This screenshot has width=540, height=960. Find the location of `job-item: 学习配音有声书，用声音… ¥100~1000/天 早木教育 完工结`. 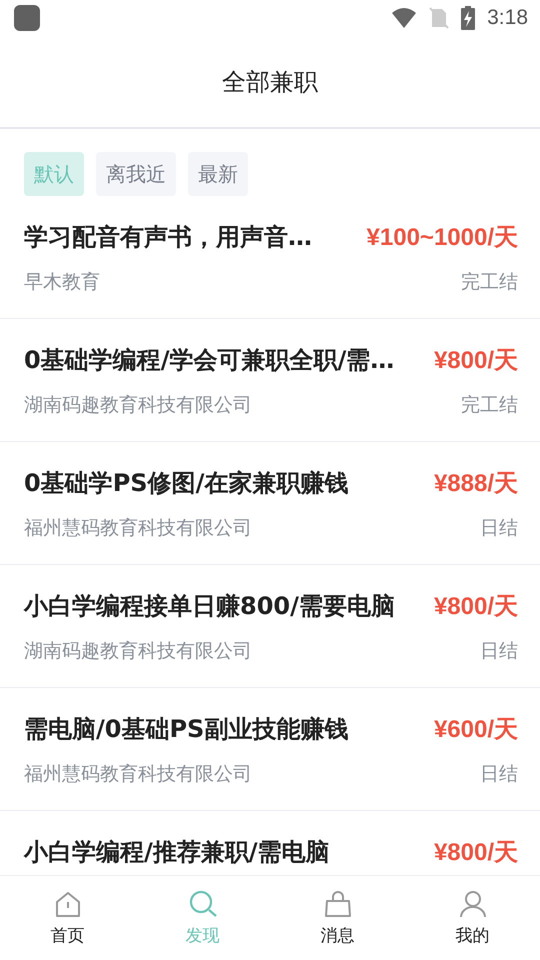

job-item: 学习配音有声书，用声音… ¥100~1000/天 早木教育 完工结 is located at coordinates (270, 257).